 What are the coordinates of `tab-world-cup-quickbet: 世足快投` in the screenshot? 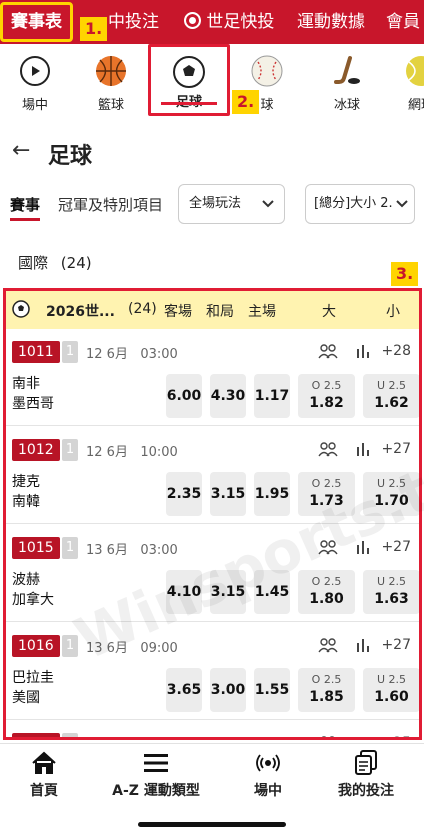 It's located at (229, 22).